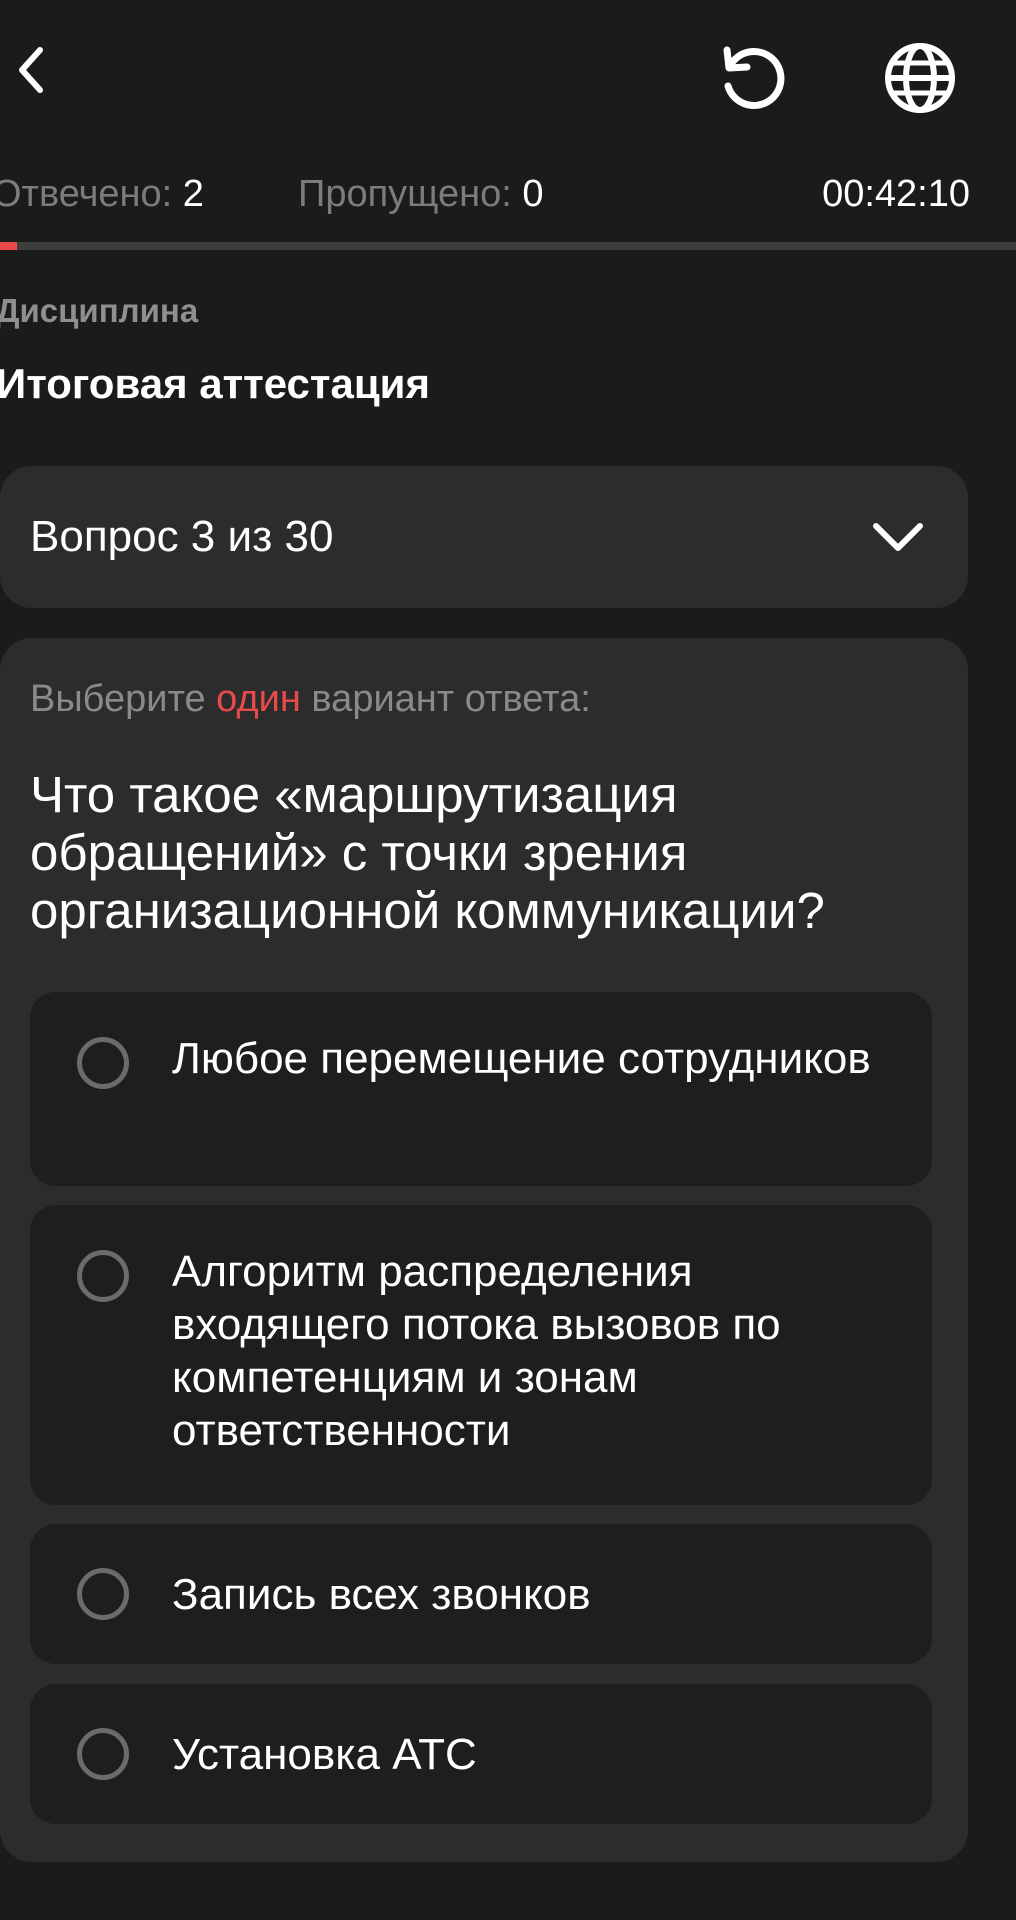 This screenshot has width=1016, height=1920. I want to click on reload-icon, so click(754, 77).